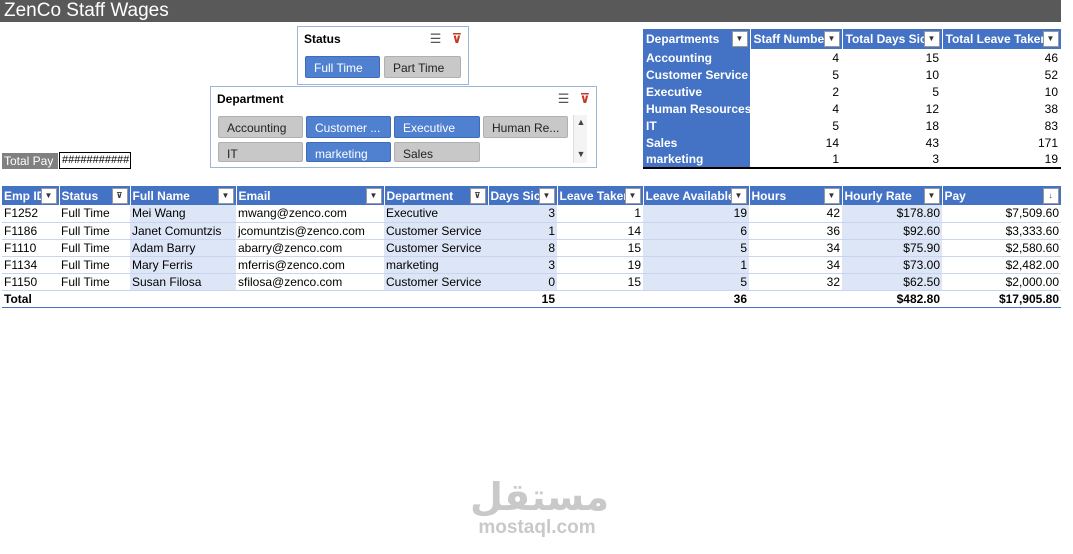 The width and height of the screenshot is (1073, 554). What do you see at coordinates (422, 67) in the screenshot?
I see `status-slicer-item: Part Time` at bounding box center [422, 67].